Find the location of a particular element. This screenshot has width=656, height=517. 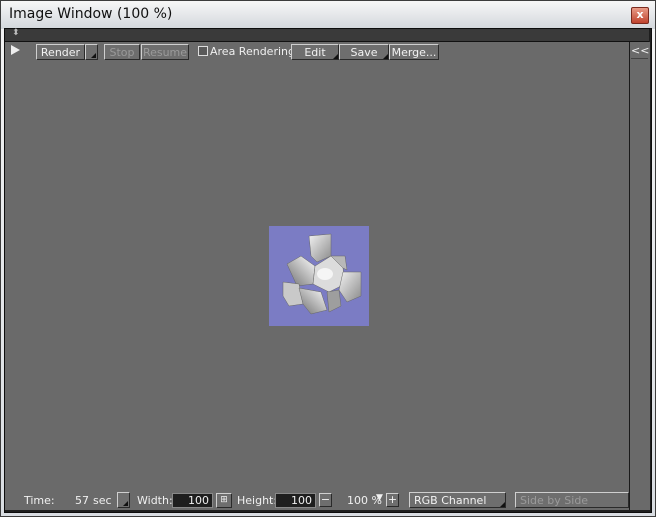

rendered-image is located at coordinates (319, 276).